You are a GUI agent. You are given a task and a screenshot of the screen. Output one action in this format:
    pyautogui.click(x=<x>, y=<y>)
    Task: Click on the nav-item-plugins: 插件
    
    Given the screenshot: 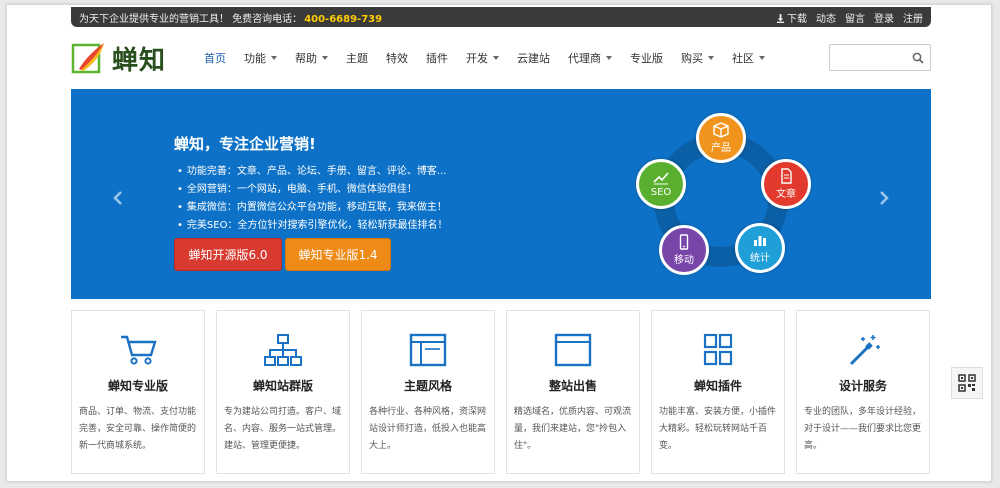 What is the action you would take?
    pyautogui.click(x=437, y=58)
    